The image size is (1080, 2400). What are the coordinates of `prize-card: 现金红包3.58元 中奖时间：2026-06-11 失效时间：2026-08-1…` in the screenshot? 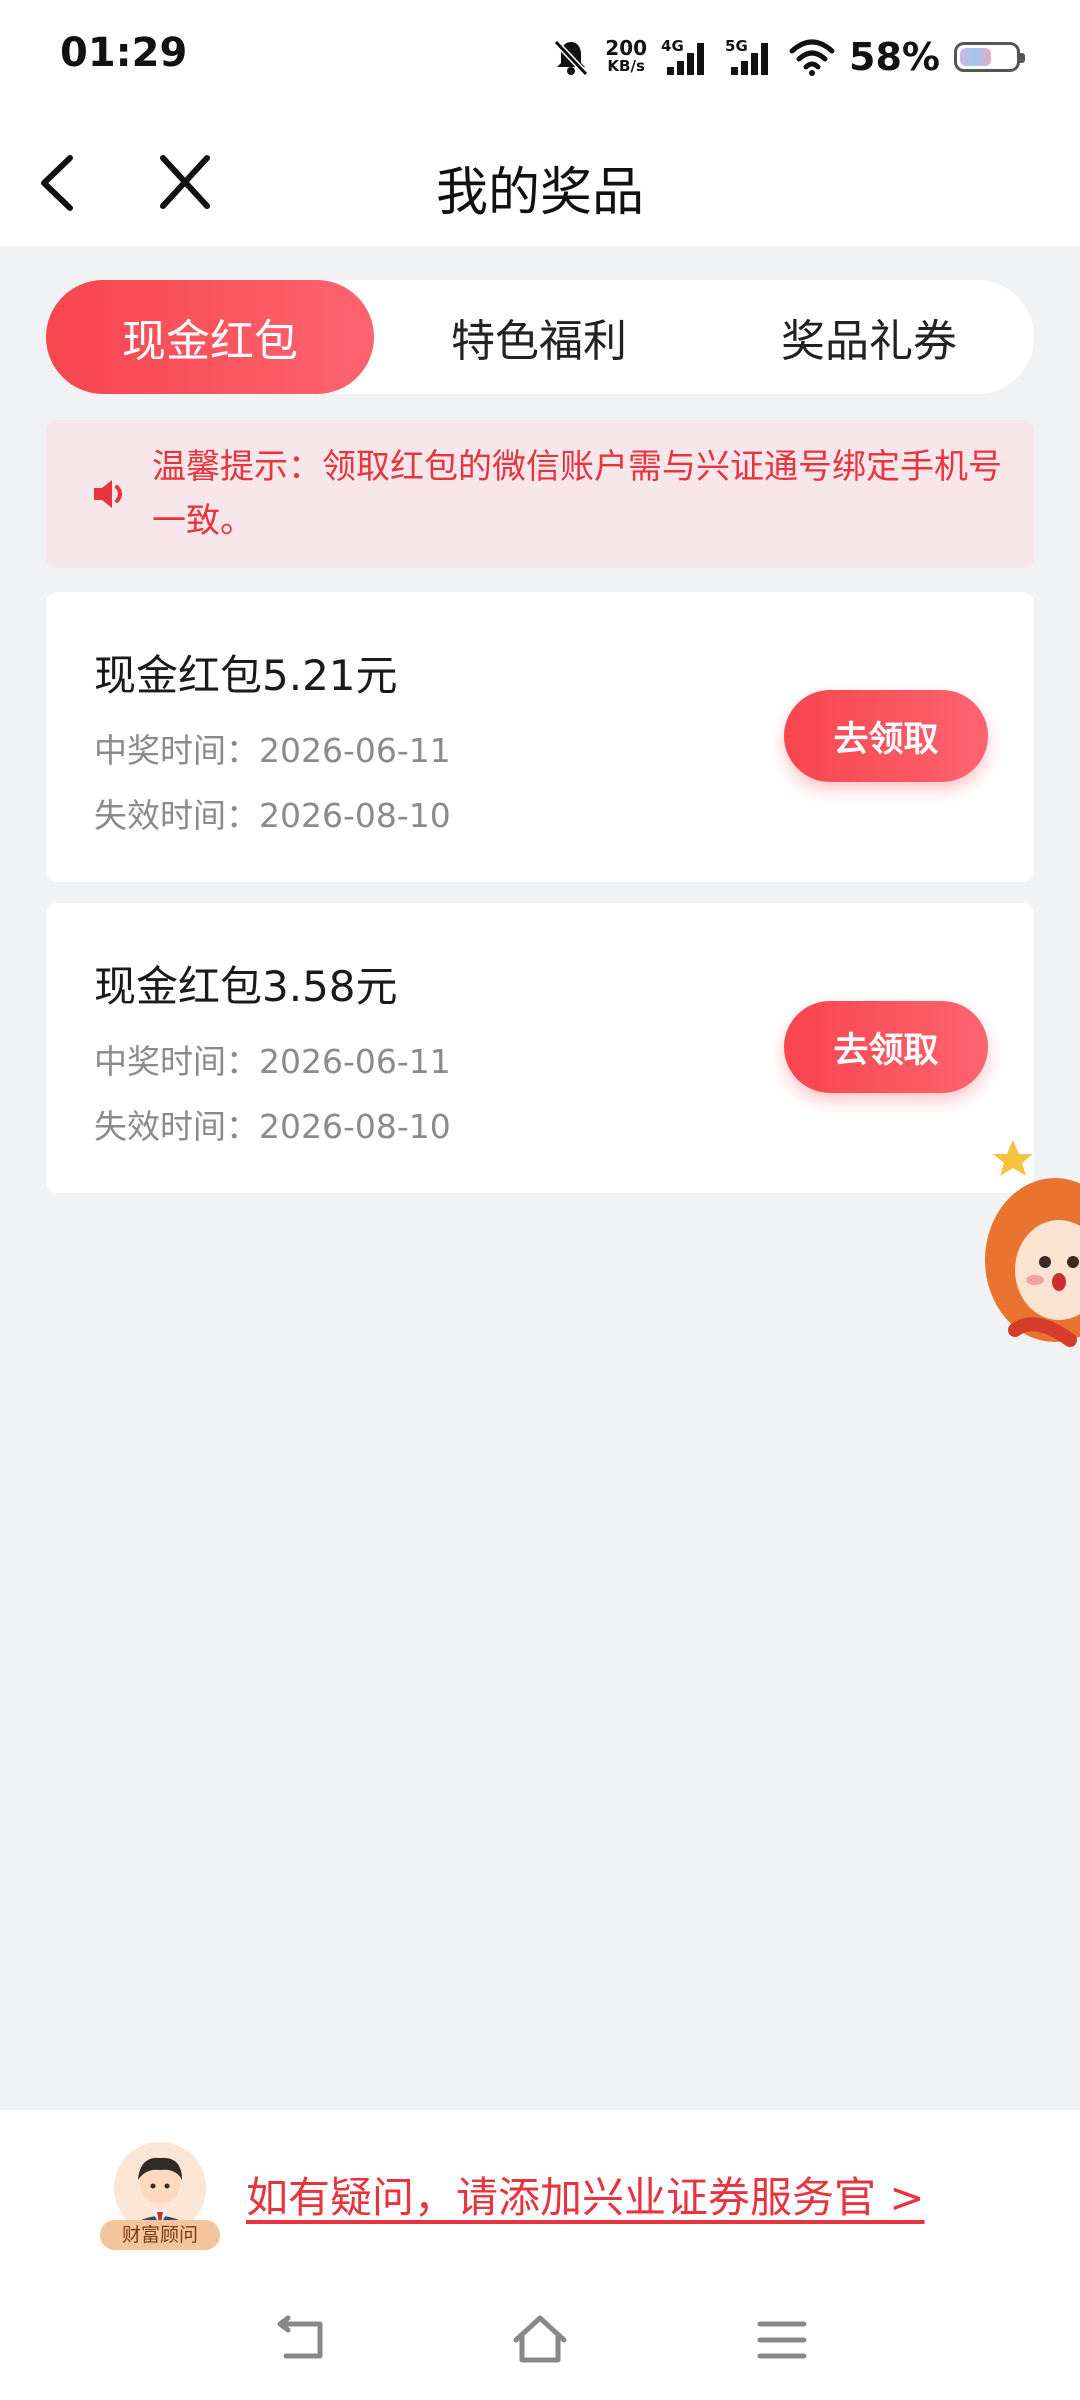 It's located at (540, 1048).